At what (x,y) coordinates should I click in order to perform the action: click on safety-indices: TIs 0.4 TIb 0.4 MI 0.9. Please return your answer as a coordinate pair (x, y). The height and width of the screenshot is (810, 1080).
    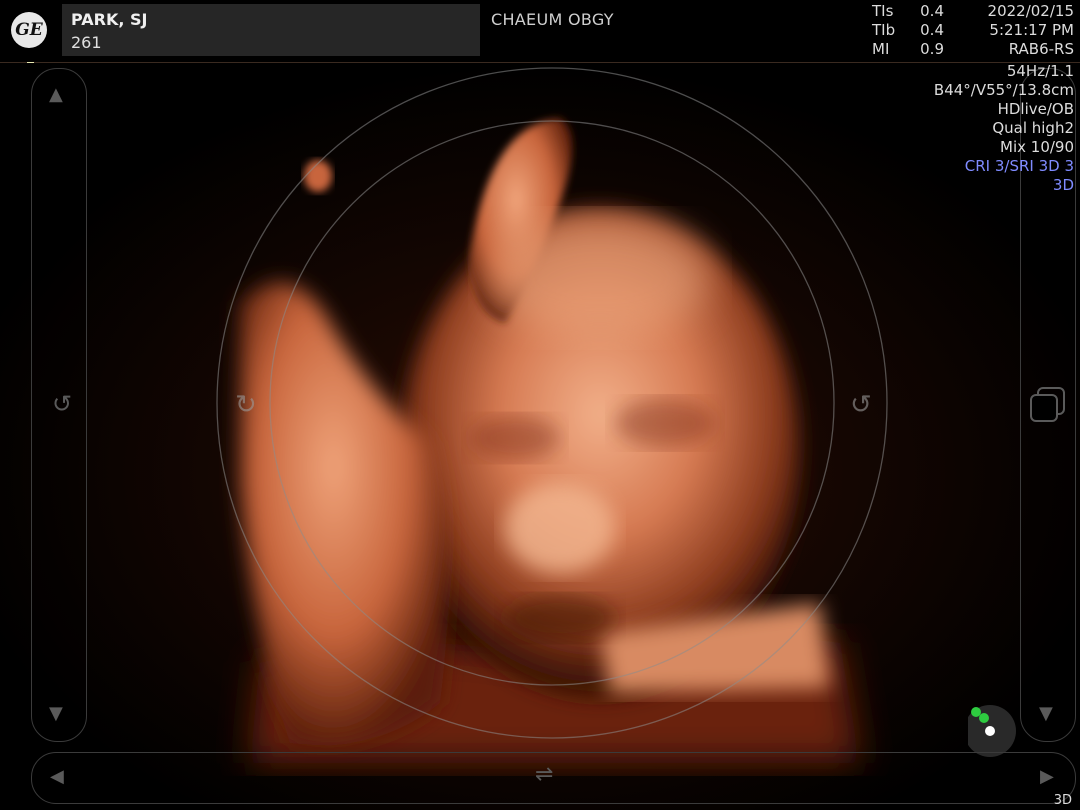
    Looking at the image, I should click on (908, 30).